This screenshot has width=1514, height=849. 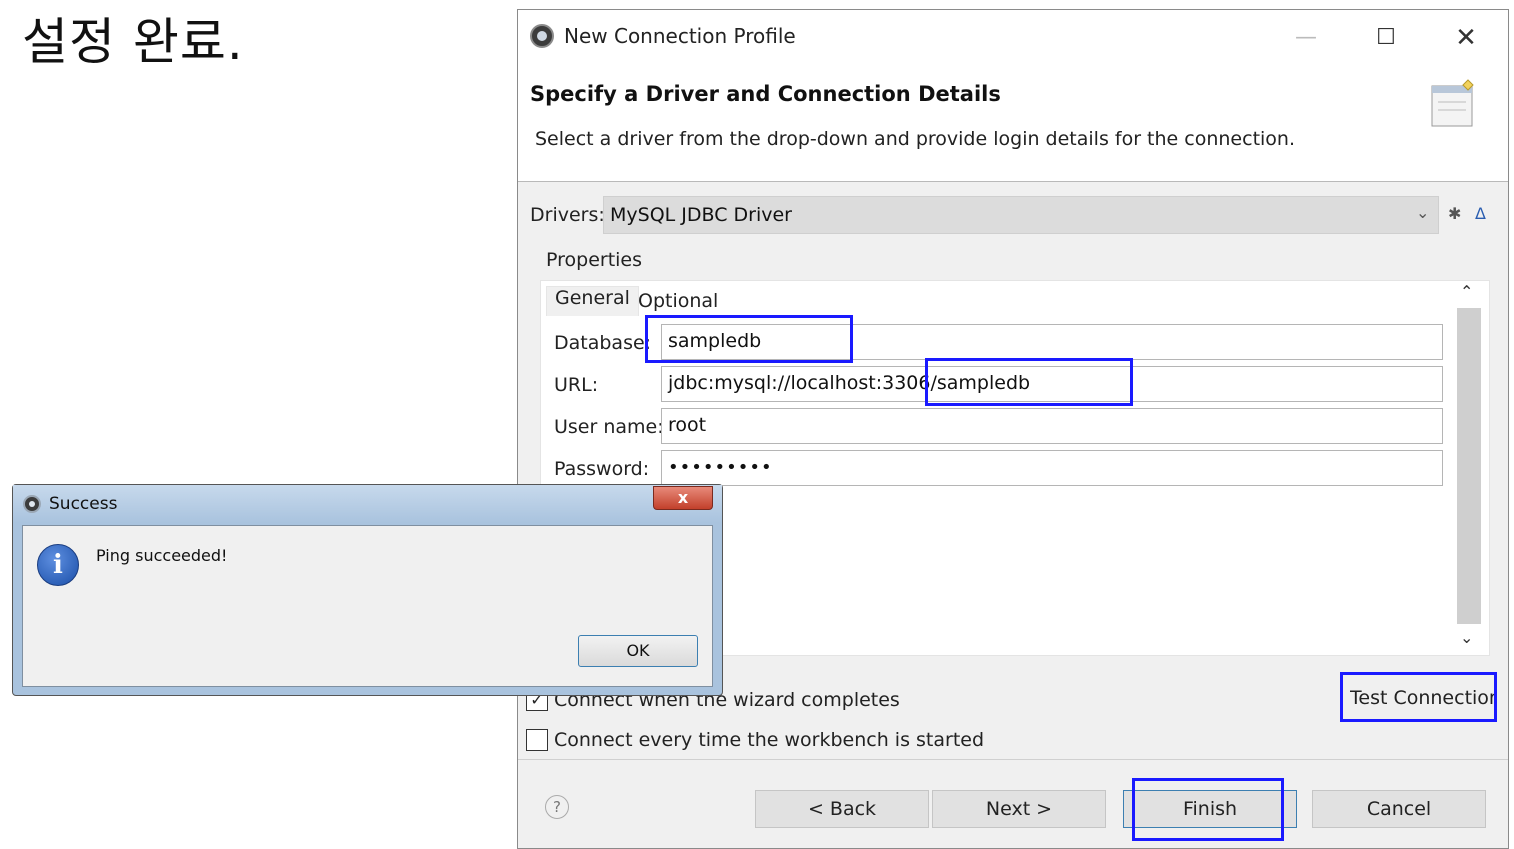 What do you see at coordinates (592, 301) in the screenshot?
I see `tab-general: General` at bounding box center [592, 301].